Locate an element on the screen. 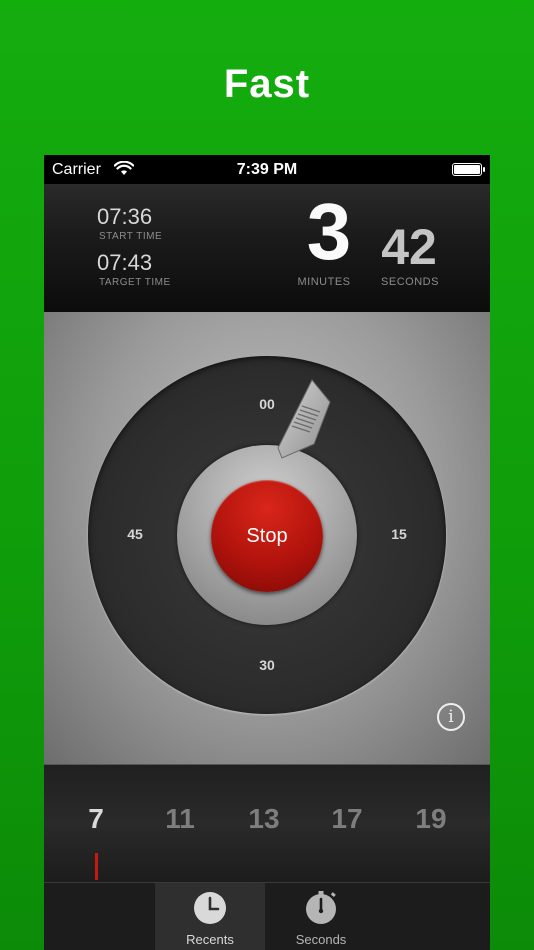 This screenshot has width=534, height=950. minutes-label: MINUTES is located at coordinates (324, 282).